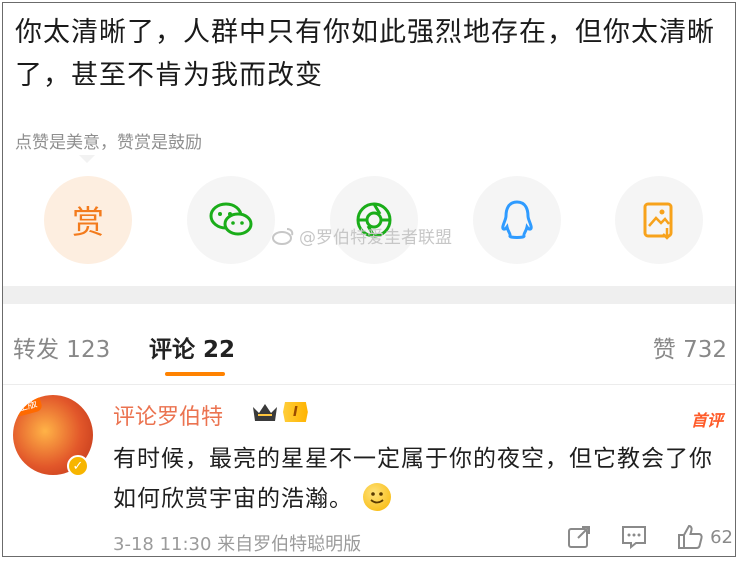 The height and width of the screenshot is (561, 740). I want to click on reward-button: 赏, so click(88, 220).